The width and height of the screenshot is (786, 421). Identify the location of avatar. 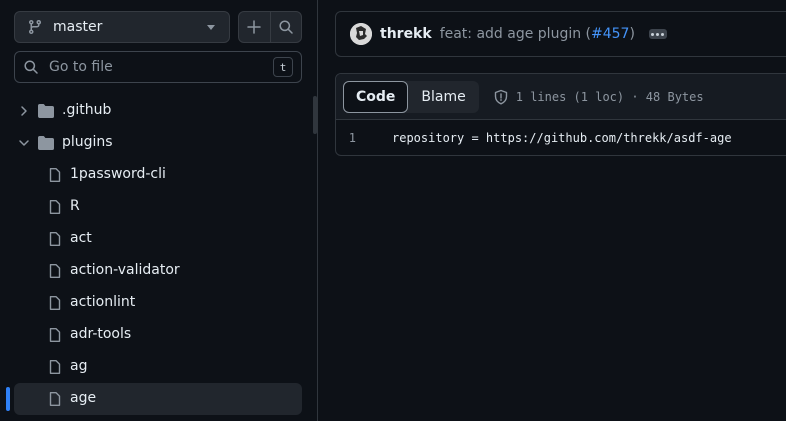
(361, 34).